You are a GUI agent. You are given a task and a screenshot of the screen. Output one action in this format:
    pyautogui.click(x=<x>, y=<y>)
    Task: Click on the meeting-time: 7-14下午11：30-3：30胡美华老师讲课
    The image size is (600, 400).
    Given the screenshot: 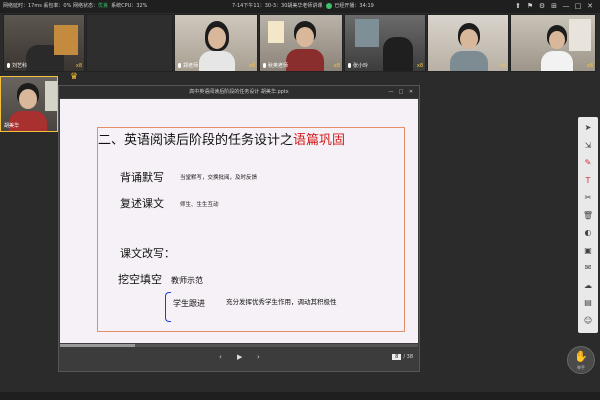 What is the action you would take?
    pyautogui.click(x=277, y=6)
    